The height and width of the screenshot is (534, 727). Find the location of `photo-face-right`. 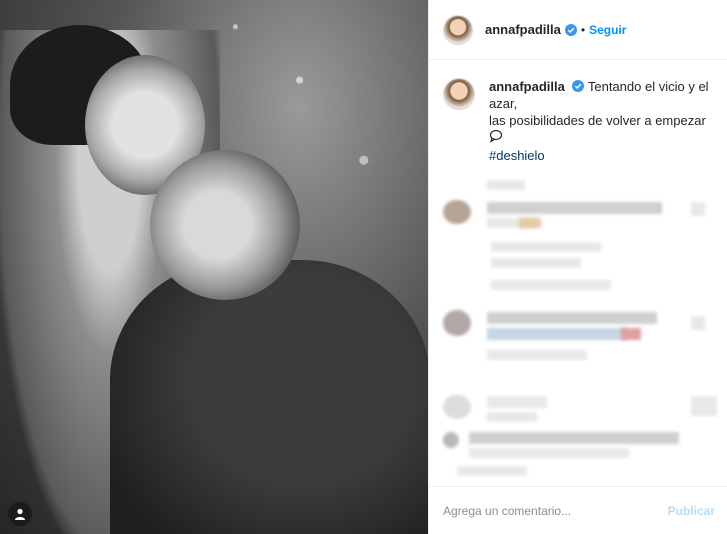

photo-face-right is located at coordinates (225, 225).